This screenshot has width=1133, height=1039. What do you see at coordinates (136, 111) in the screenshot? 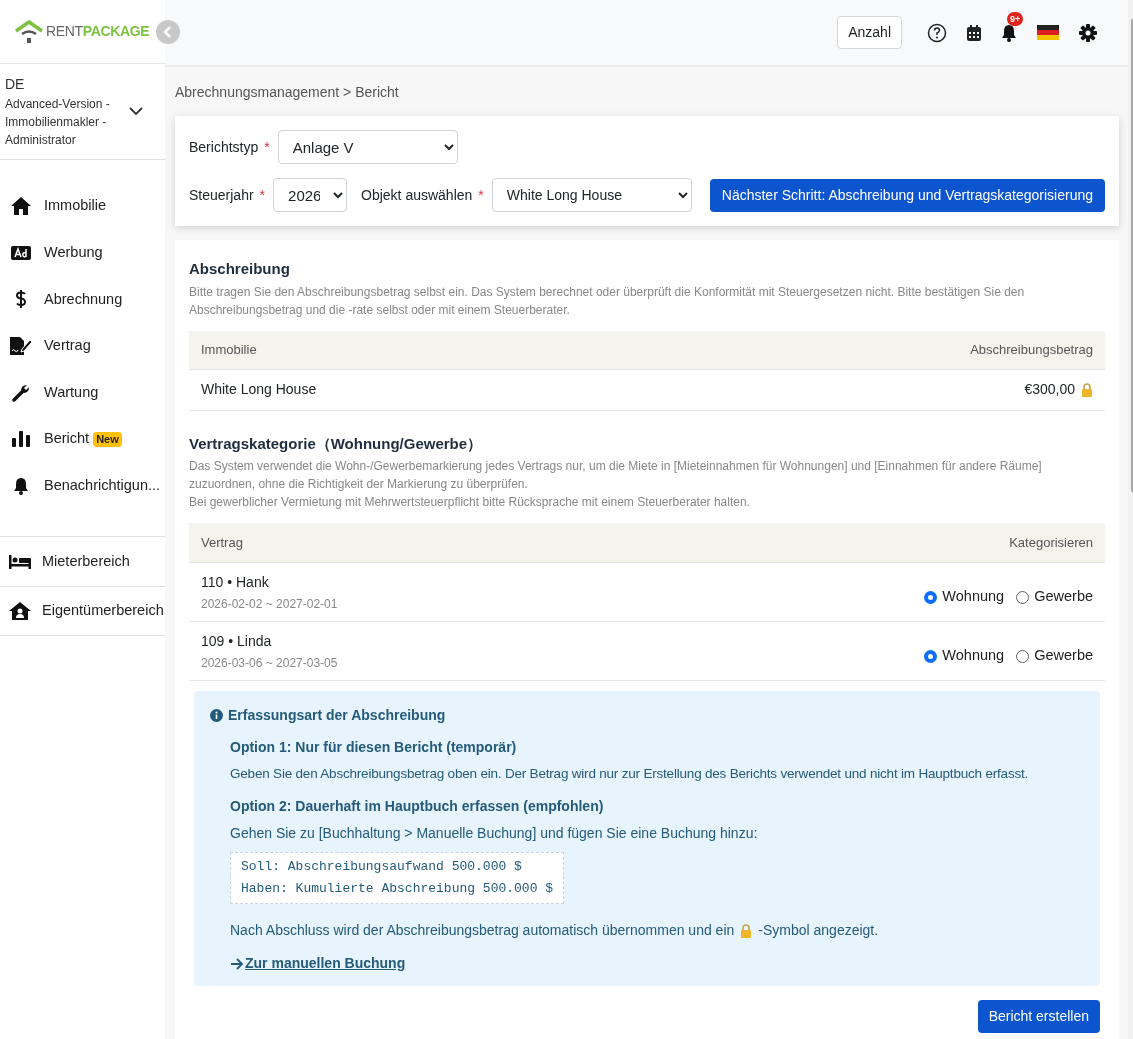
I see `chevron-down-icon` at bounding box center [136, 111].